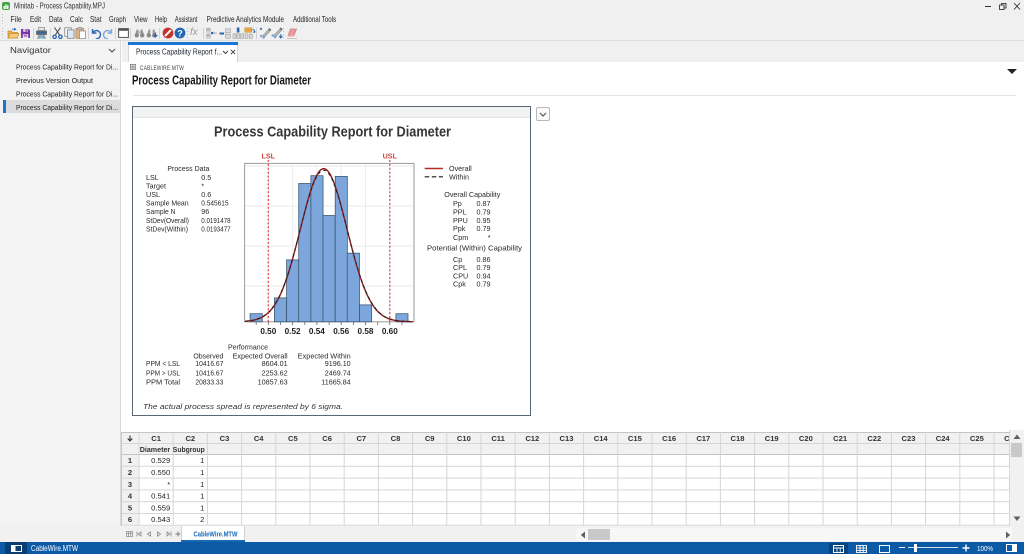 The height and width of the screenshot is (554, 1024). What do you see at coordinates (167, 228) in the screenshot?
I see `svg-text: StDev(Within)` at bounding box center [167, 228].